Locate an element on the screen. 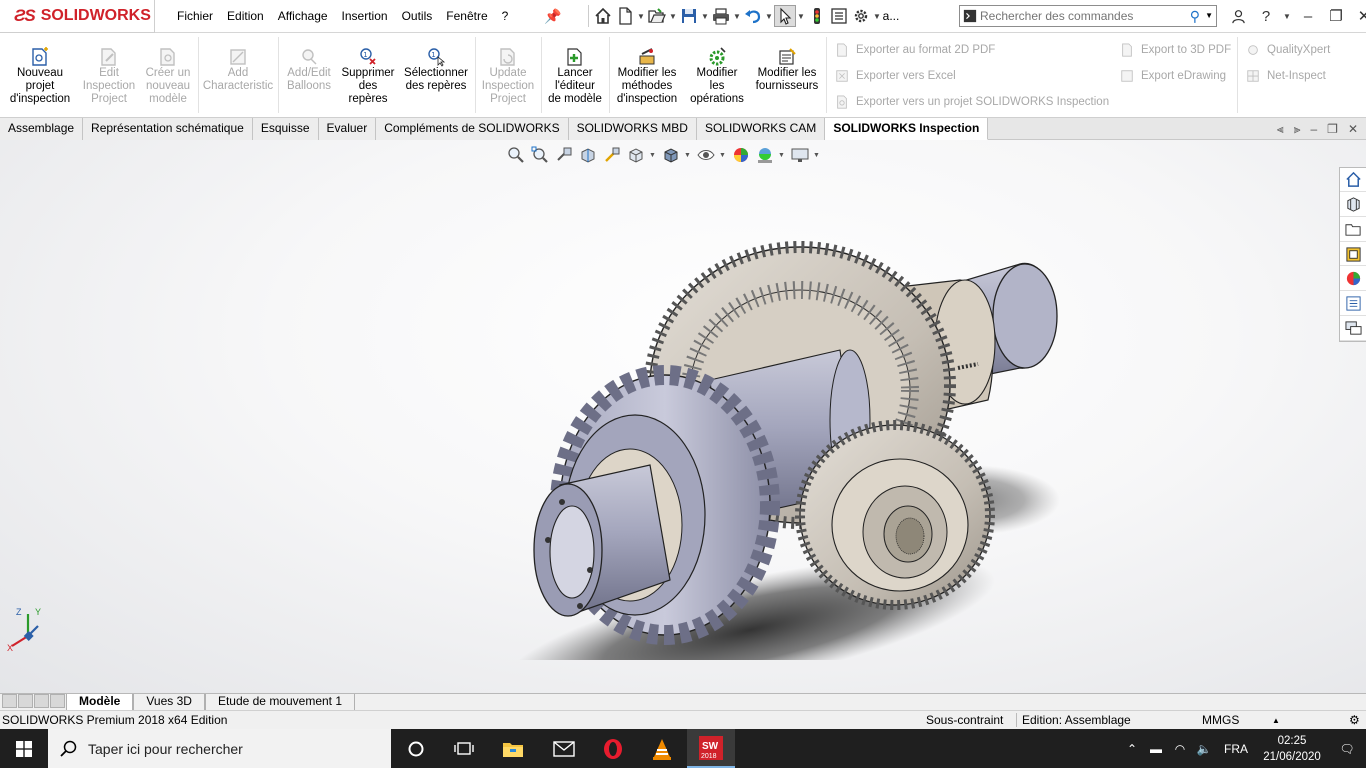  search-input is located at coordinates (1080, 16).